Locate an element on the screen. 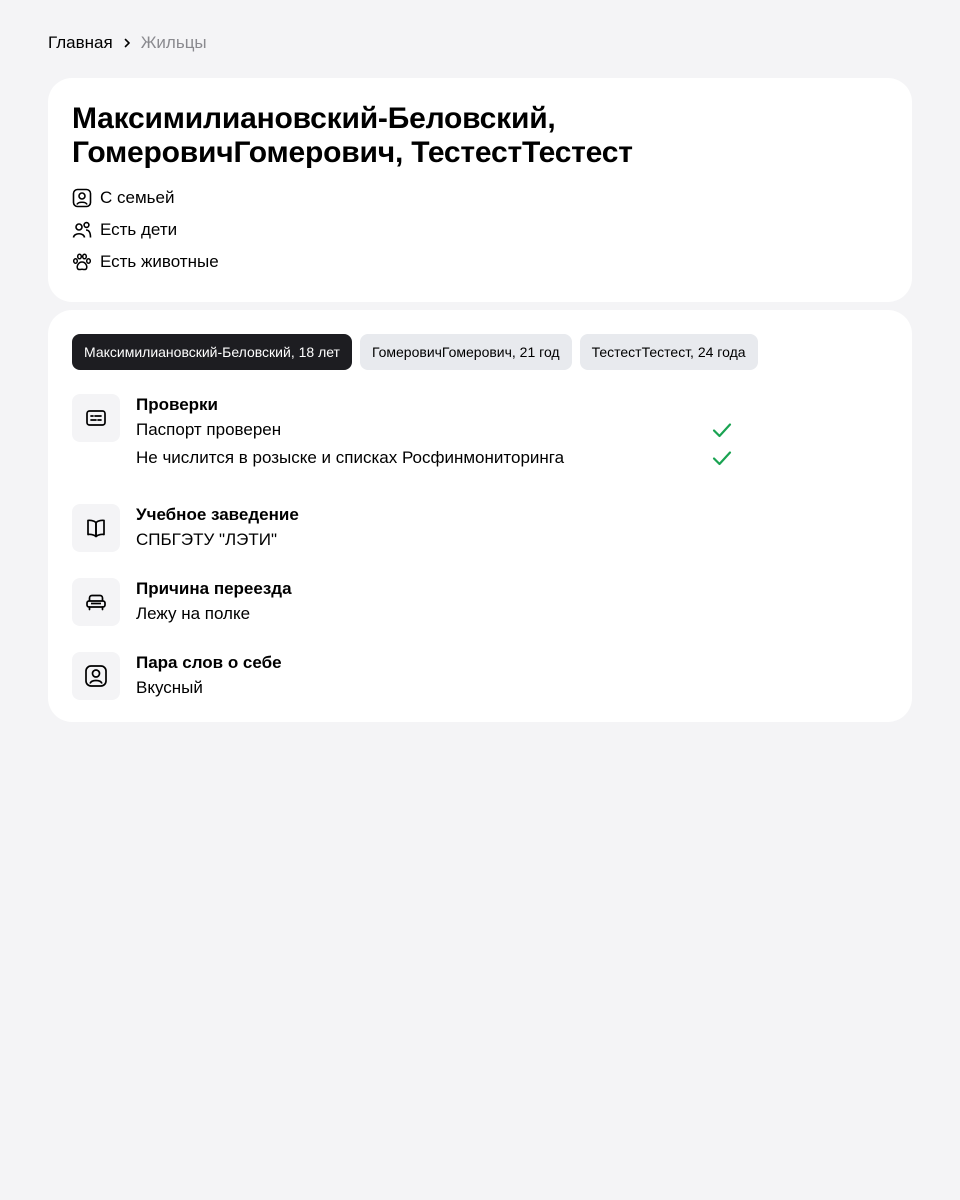 The height and width of the screenshot is (1200, 960). feature-children: Есть дети is located at coordinates (480, 230).